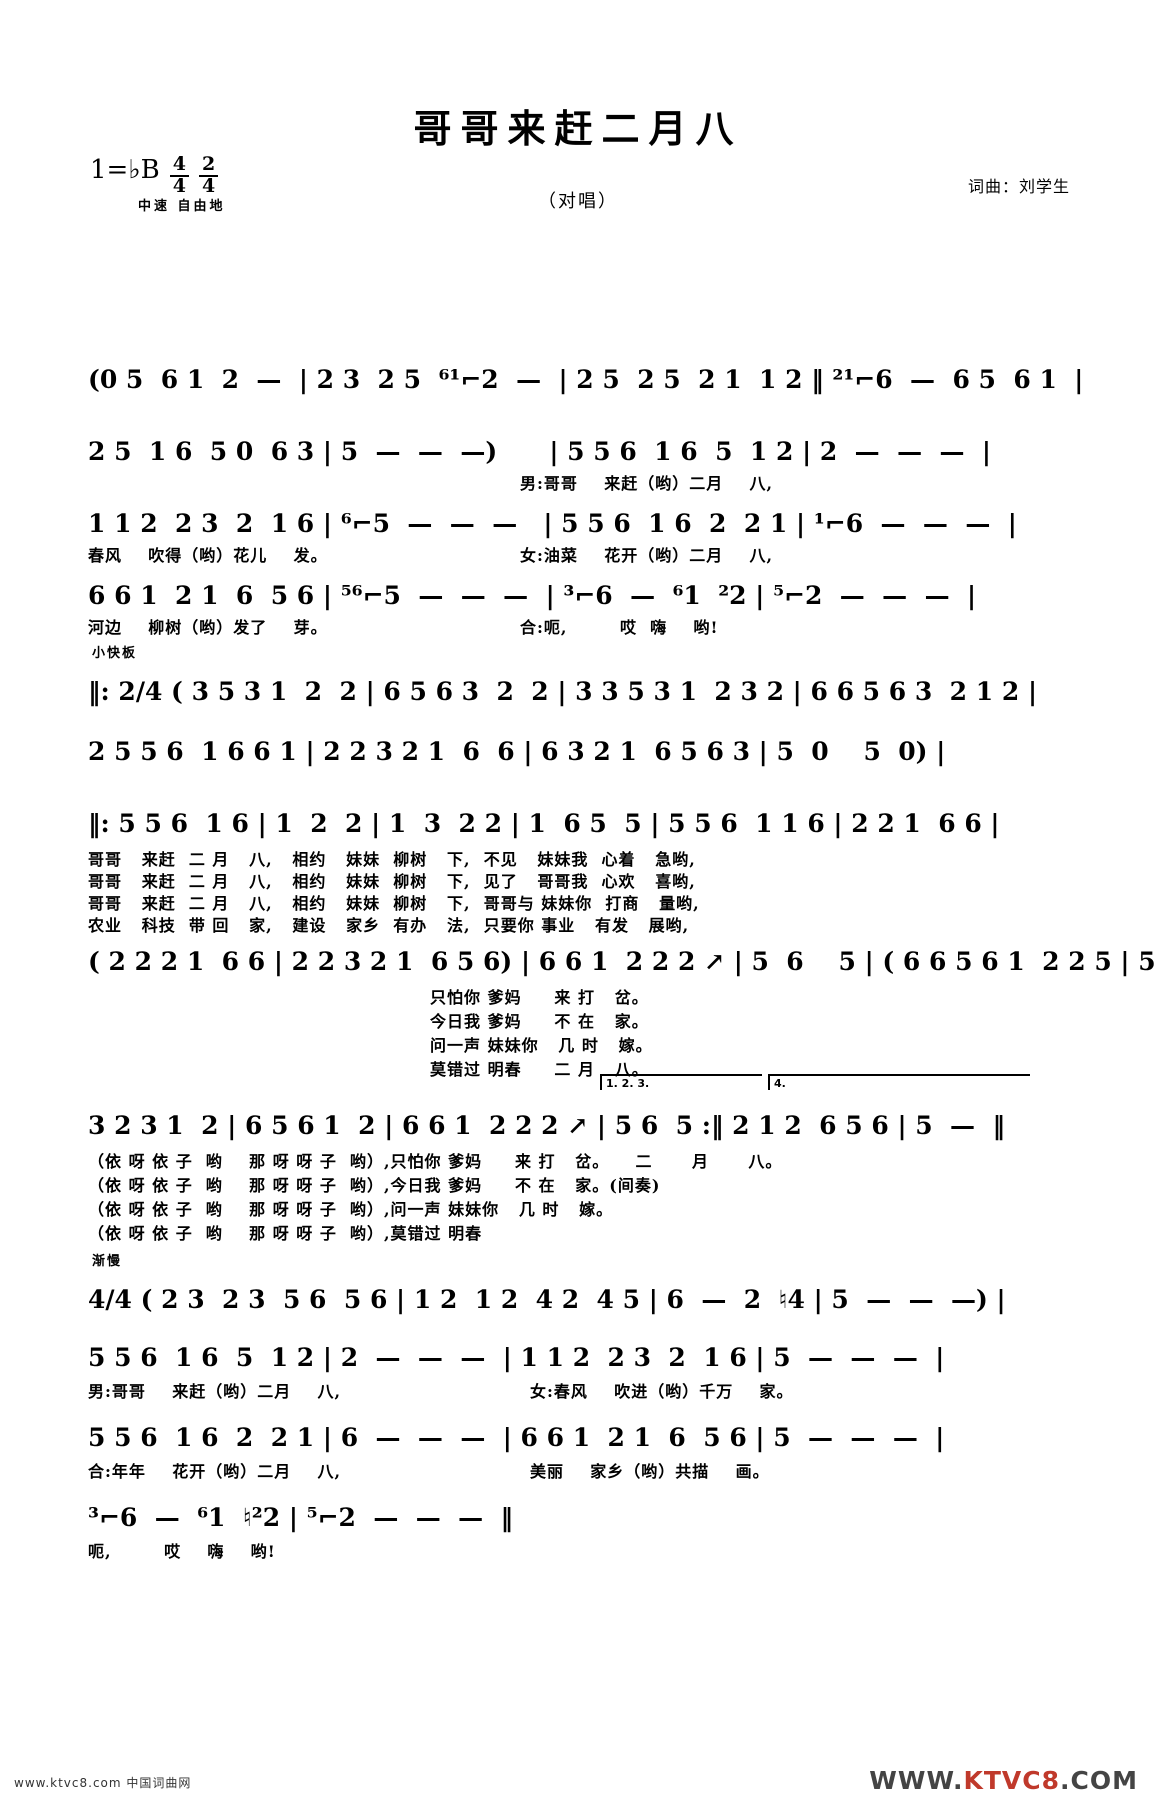 This screenshot has height=1809, width=1156. Describe the element at coordinates (208, 175) in the screenshot. I see `time-signature-2-4: 2 4` at that location.